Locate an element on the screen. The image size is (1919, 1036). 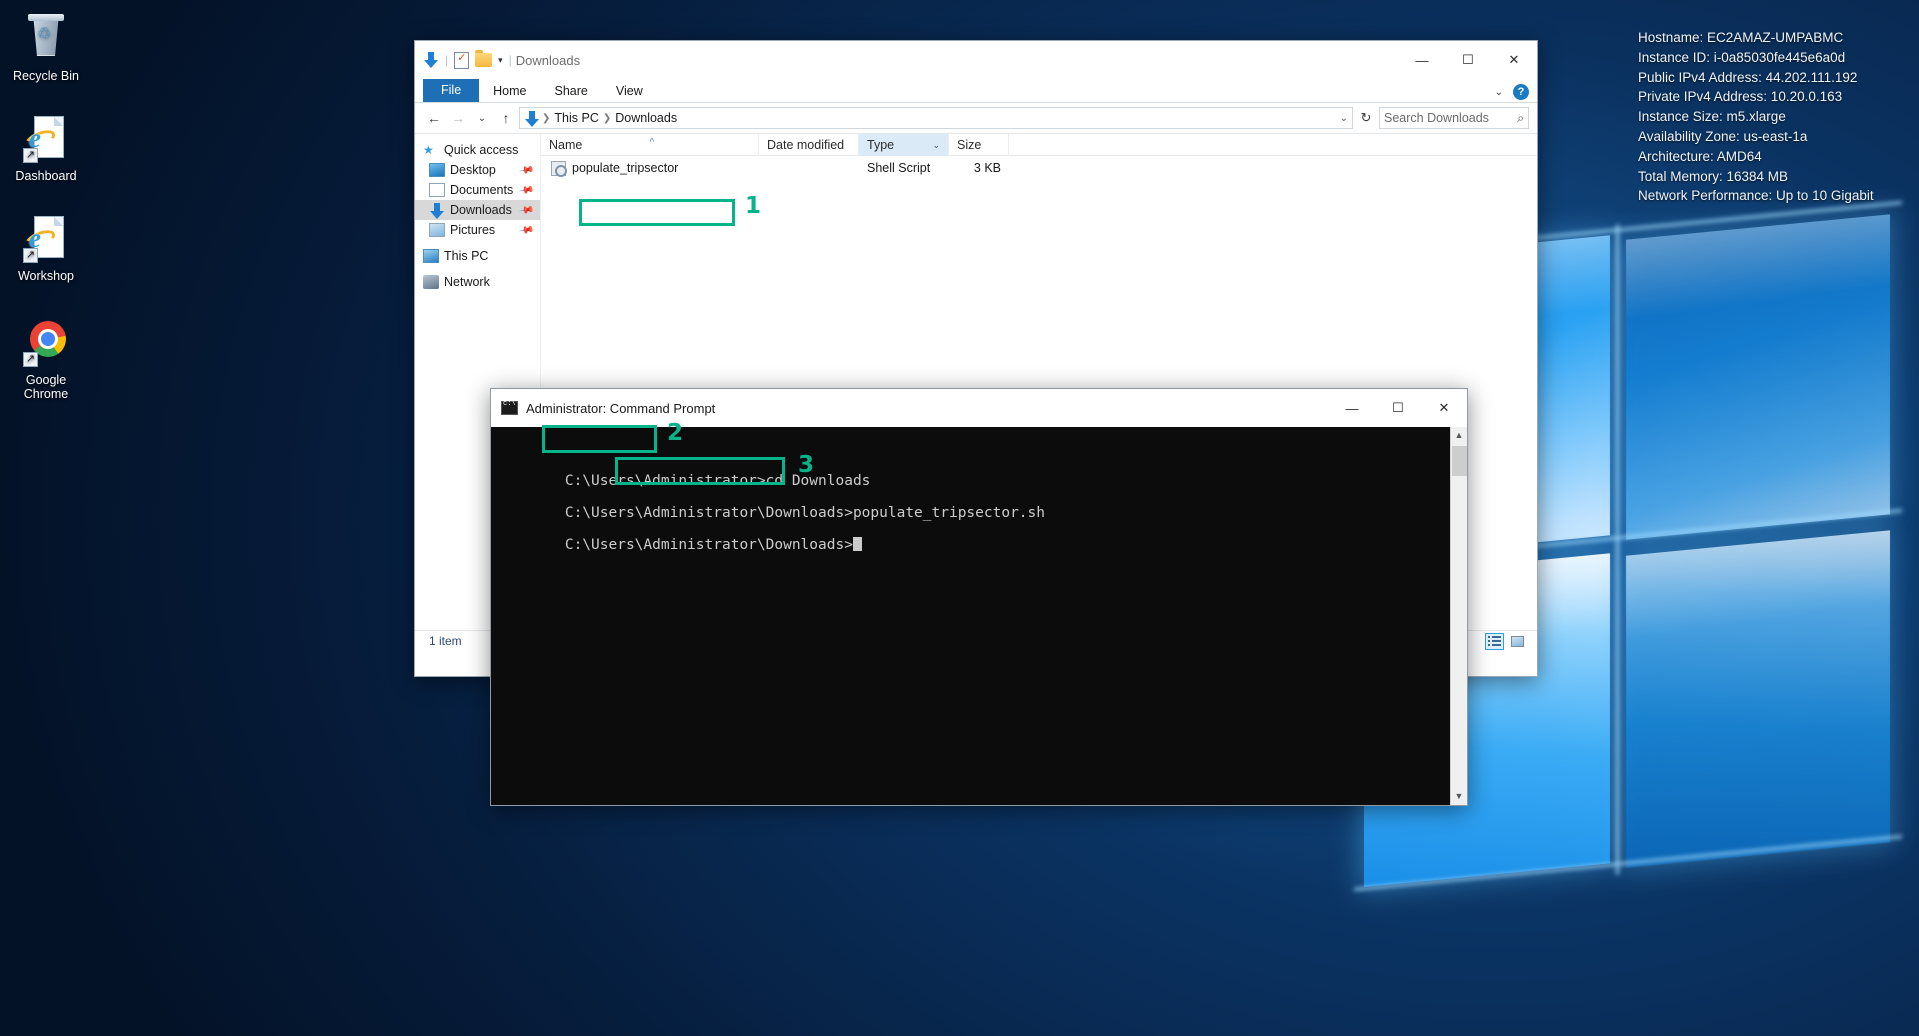
ribbon-tab-file: File is located at coordinates (451, 90).